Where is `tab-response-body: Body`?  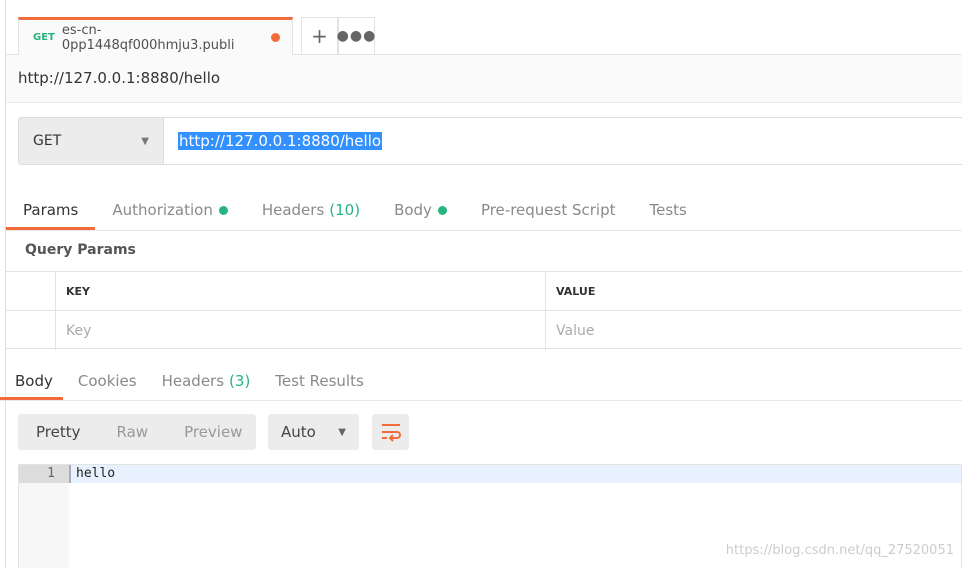
tab-response-body: Body is located at coordinates (31, 381).